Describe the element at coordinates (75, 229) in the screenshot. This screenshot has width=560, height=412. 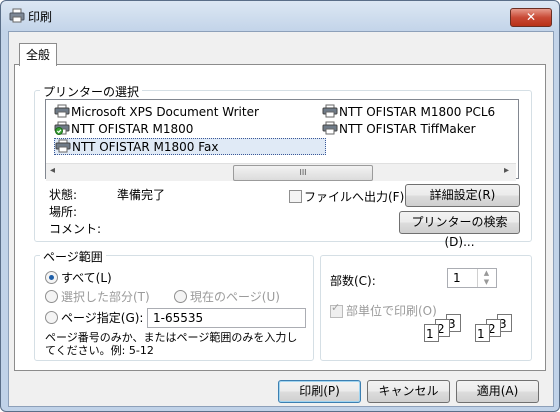
I see `comment-label: コメント:` at that location.